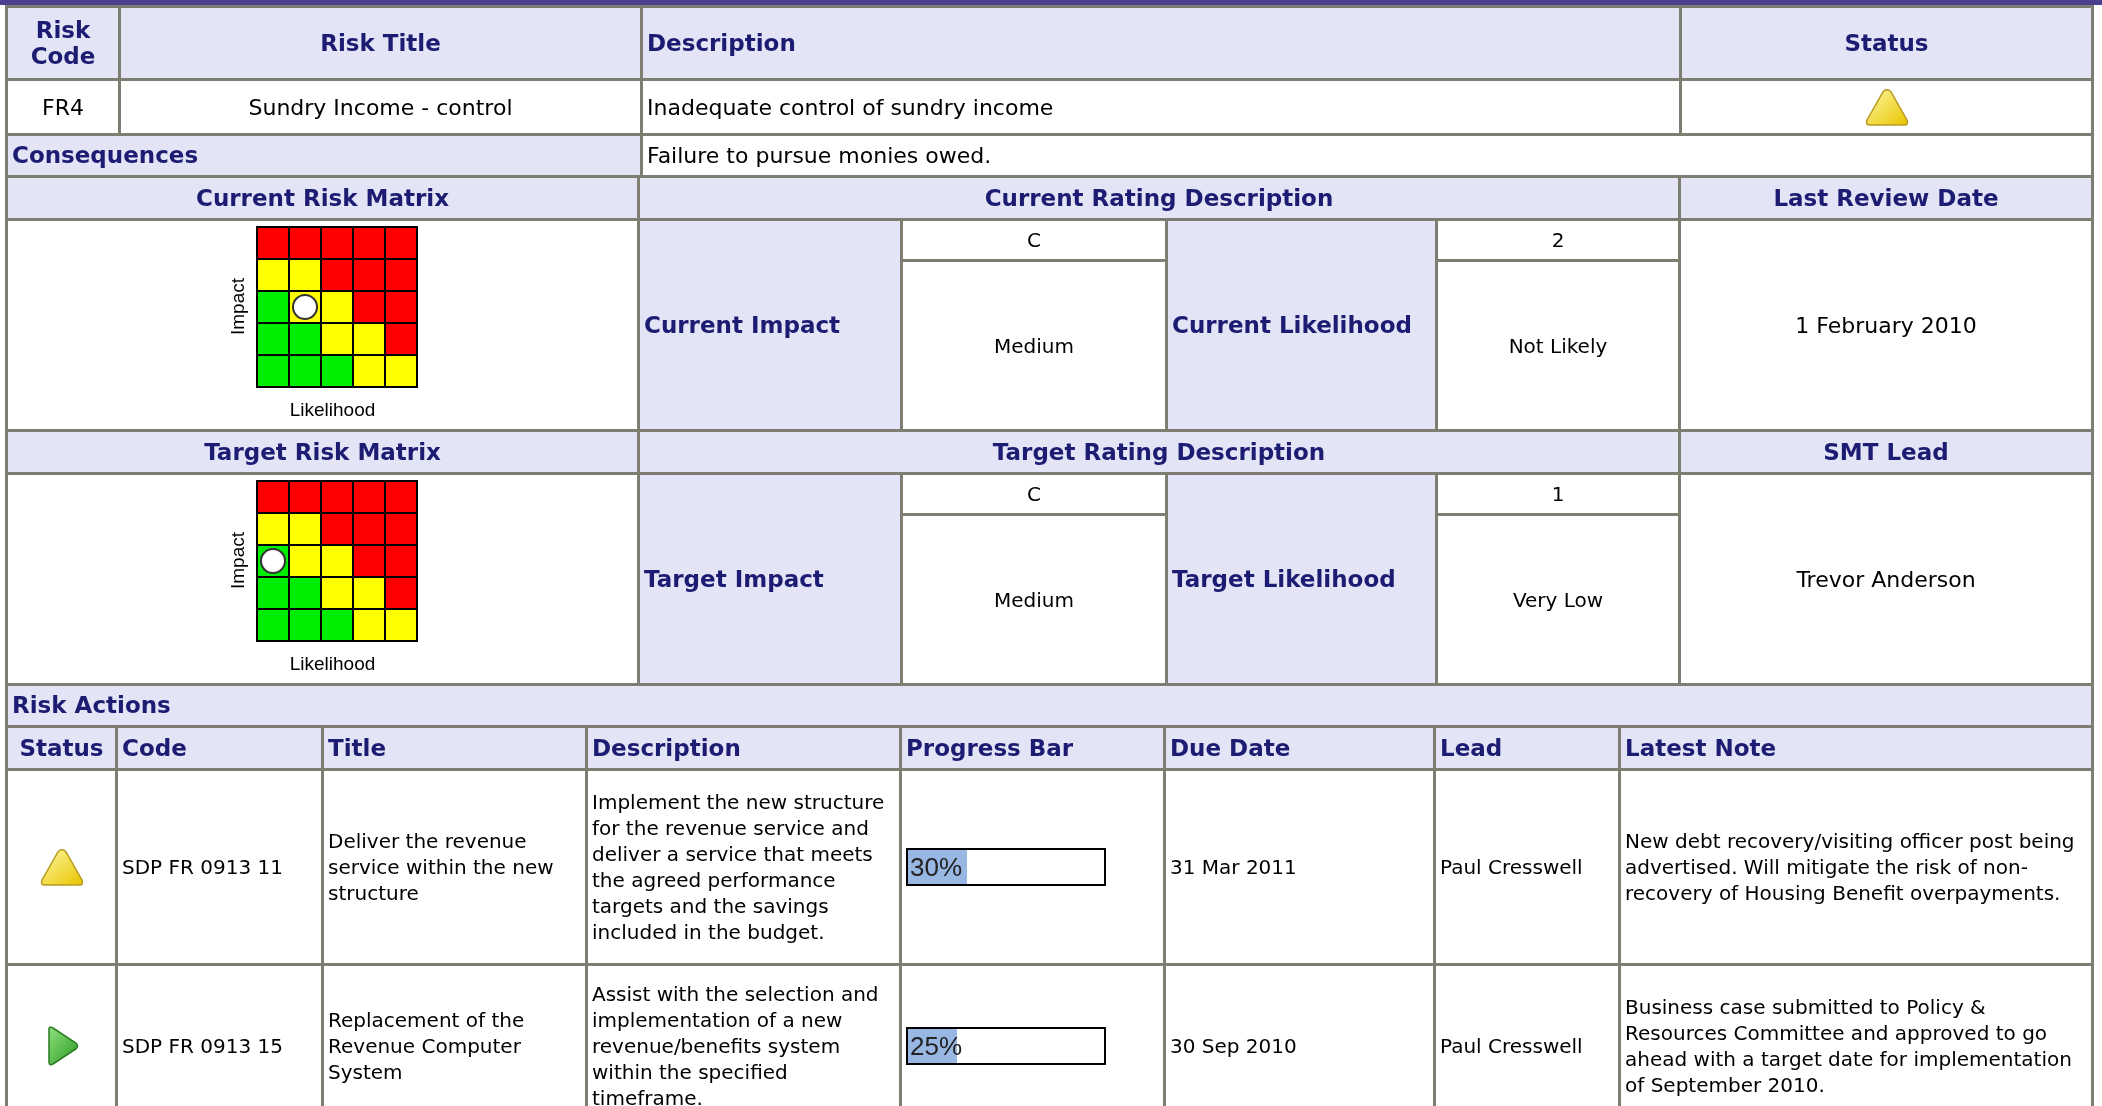  What do you see at coordinates (1159, 452) in the screenshot?
I see `section-header: Target Rating Description` at bounding box center [1159, 452].